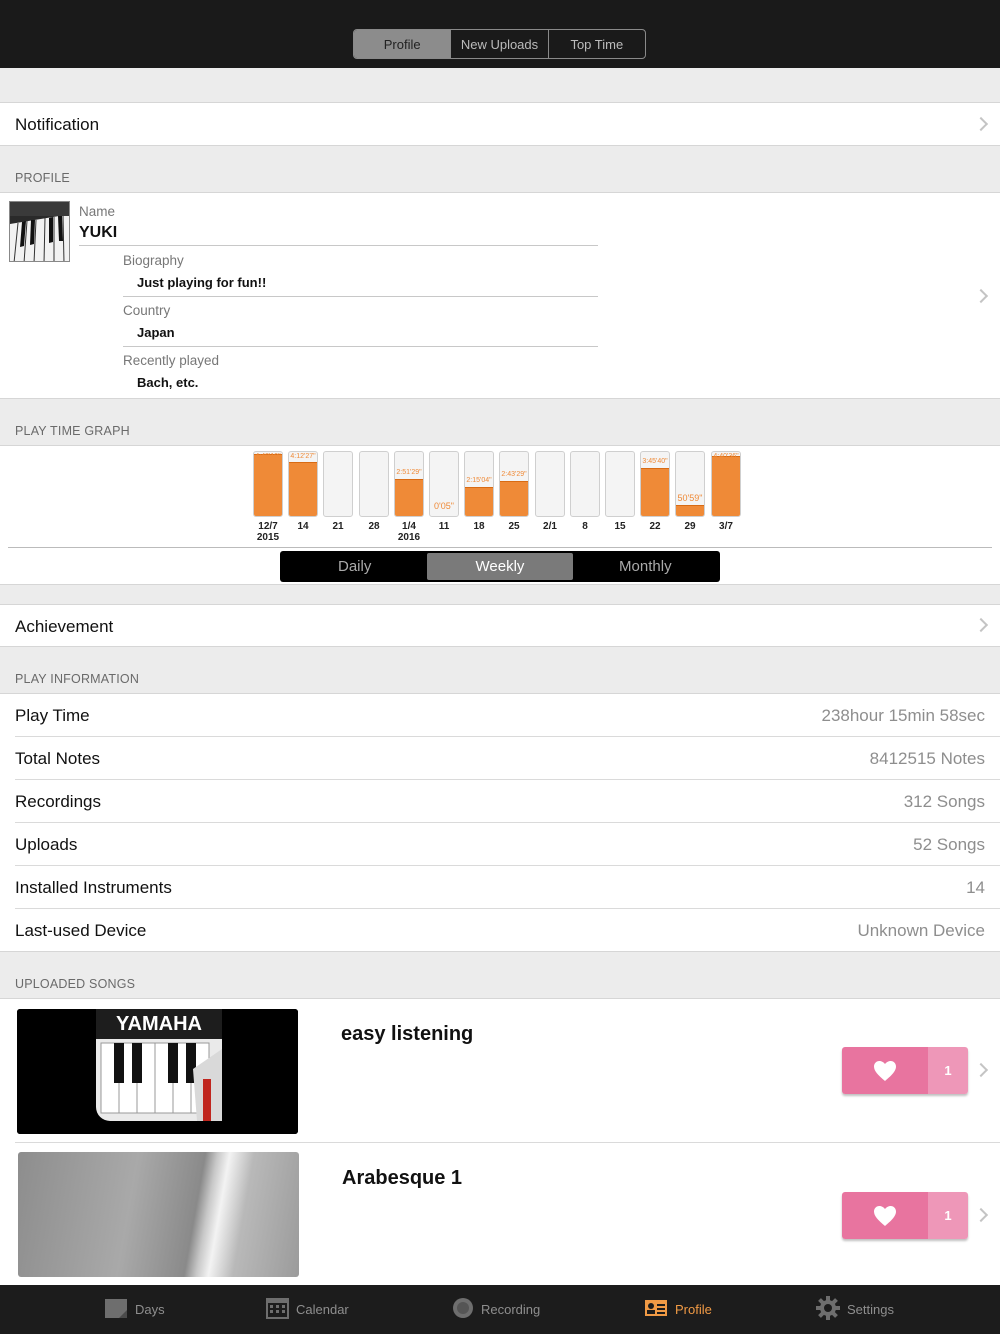 This screenshot has width=1000, height=1334. Describe the element at coordinates (354, 566) in the screenshot. I see `period-daily: Daily` at that location.